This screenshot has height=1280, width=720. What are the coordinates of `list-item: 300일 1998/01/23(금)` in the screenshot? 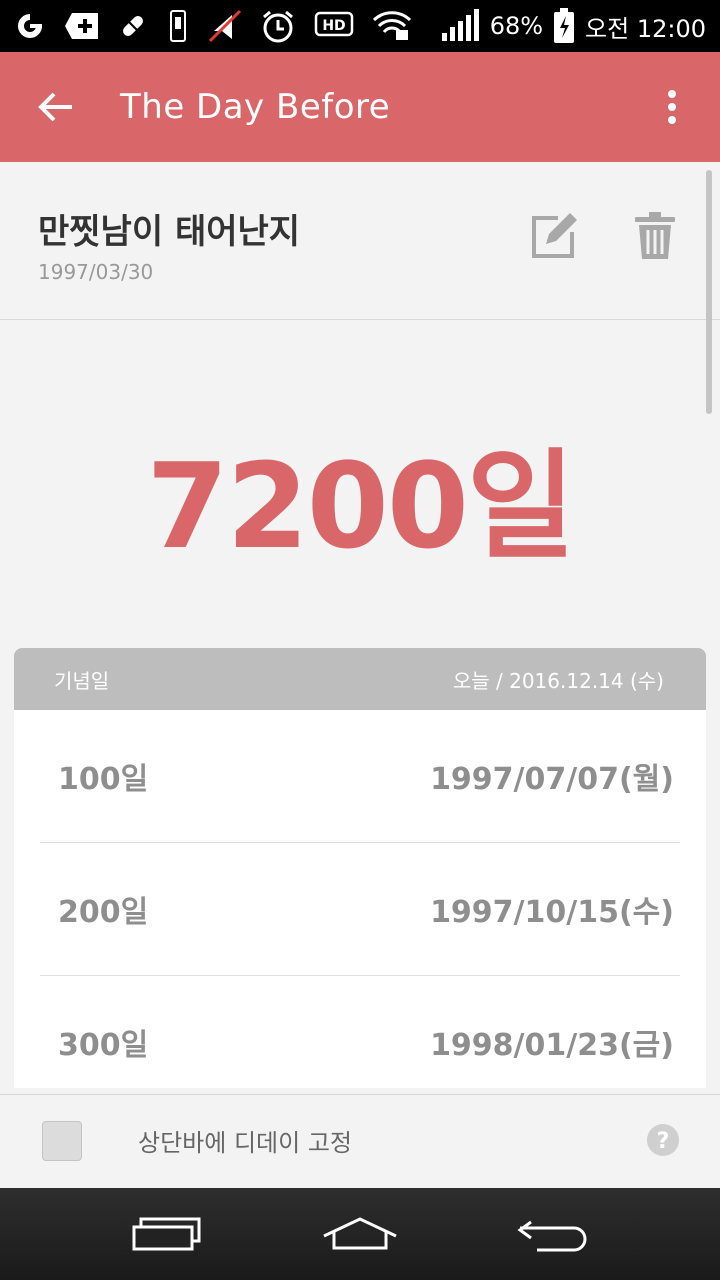 It's located at (360, 1032).